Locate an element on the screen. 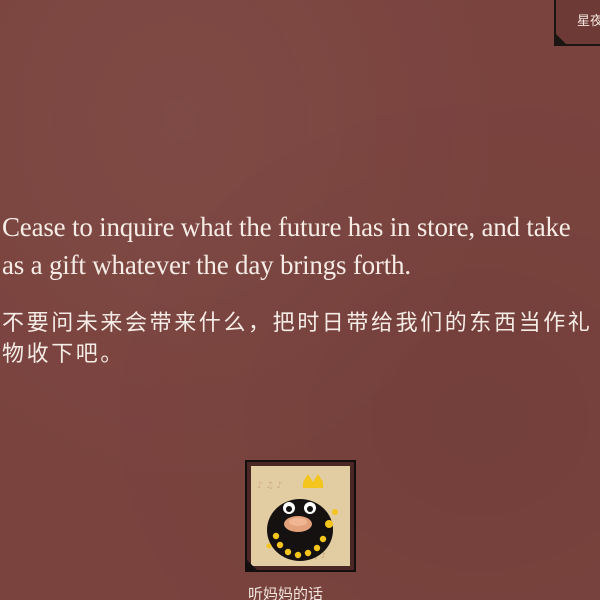 The width and height of the screenshot is (600, 600). quote-chinese: 不要问未来会带来什么，把时日带给我们的东西当作礼物收下吧。 is located at coordinates (297, 339).